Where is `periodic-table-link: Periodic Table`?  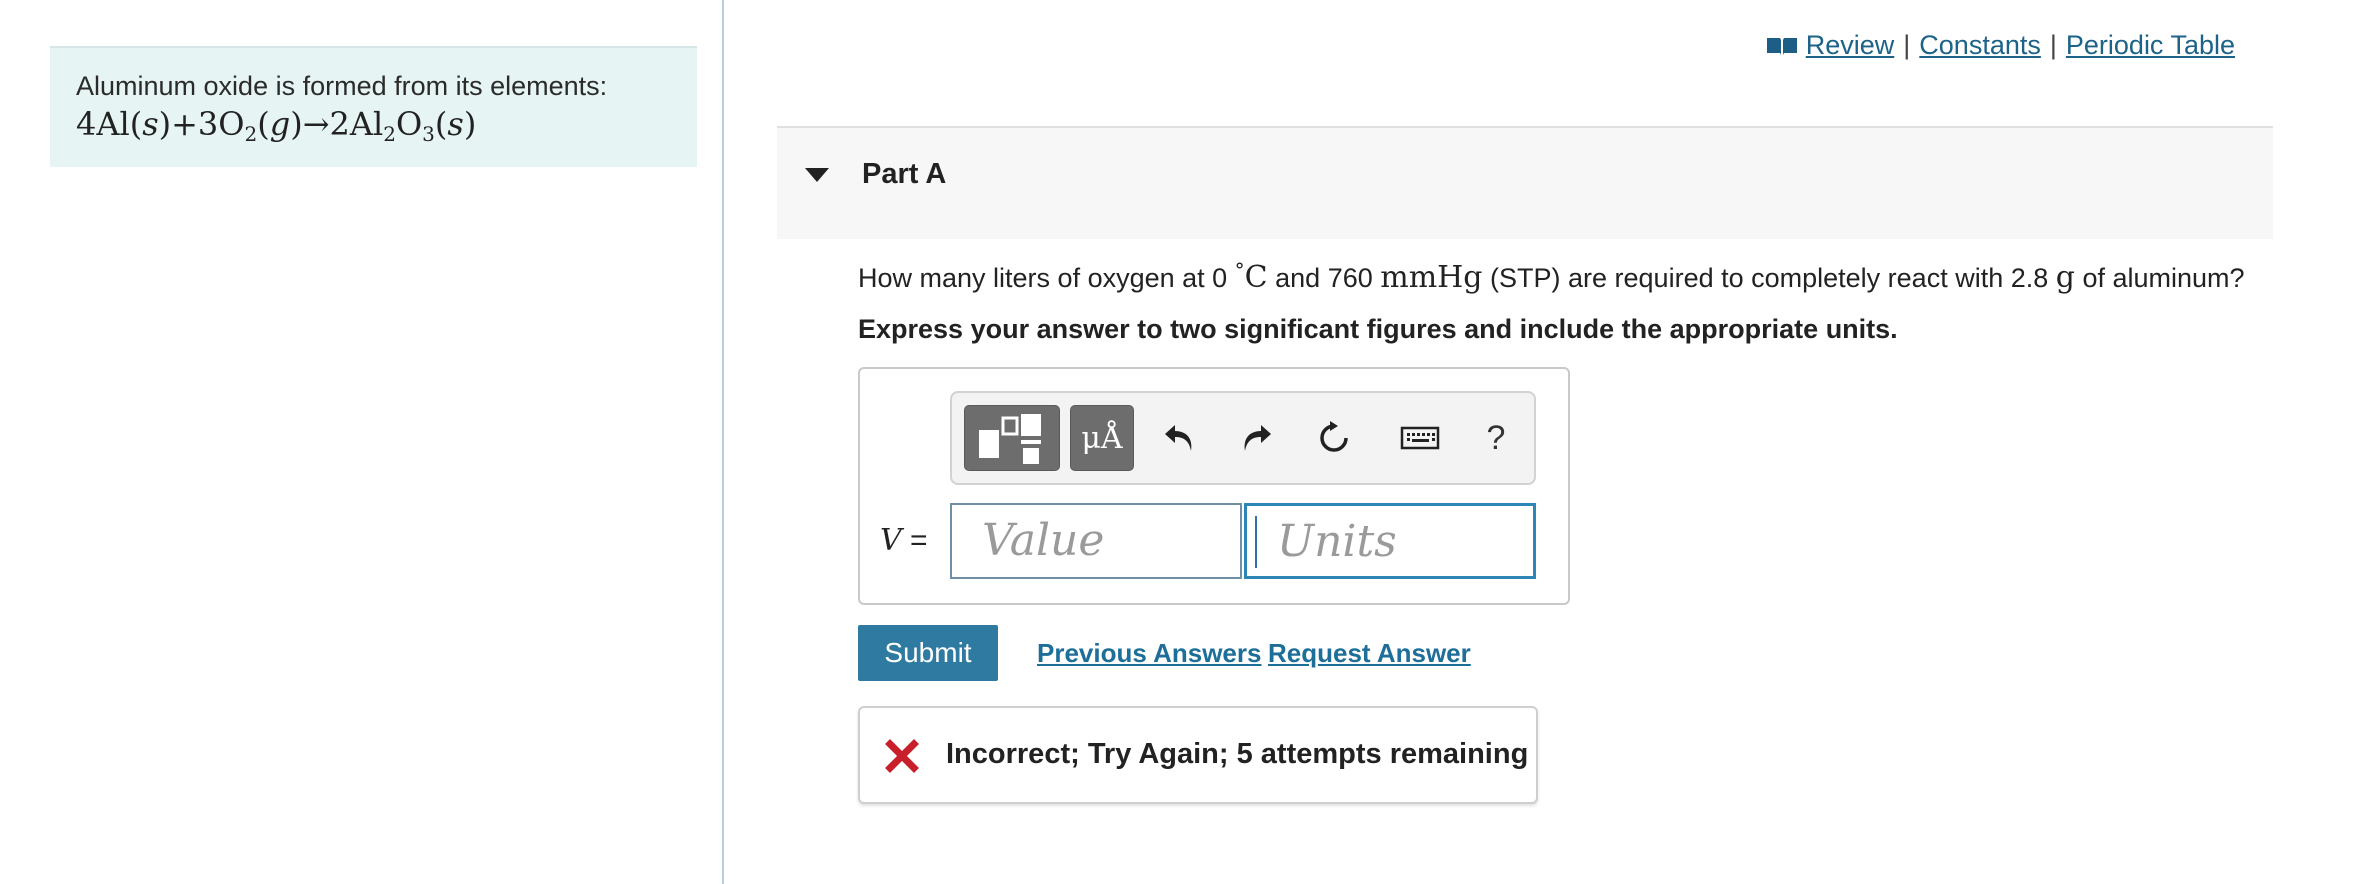 periodic-table-link: Periodic Table is located at coordinates (2150, 45).